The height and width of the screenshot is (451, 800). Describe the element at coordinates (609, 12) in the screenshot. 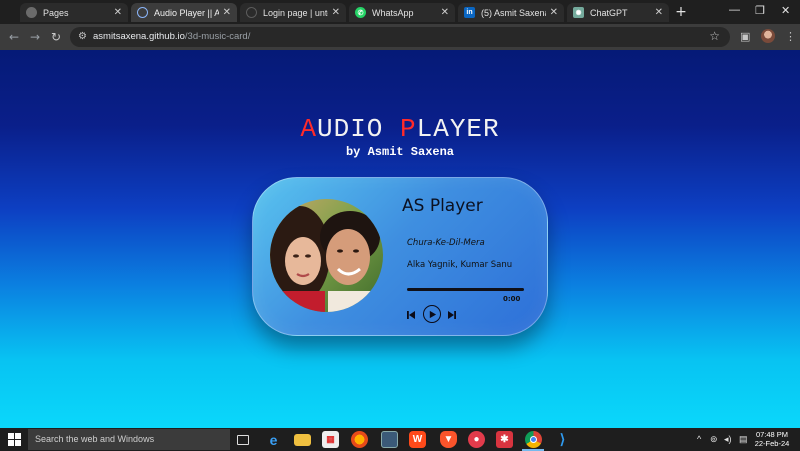

I see `tab-label: ChatGPT` at that location.